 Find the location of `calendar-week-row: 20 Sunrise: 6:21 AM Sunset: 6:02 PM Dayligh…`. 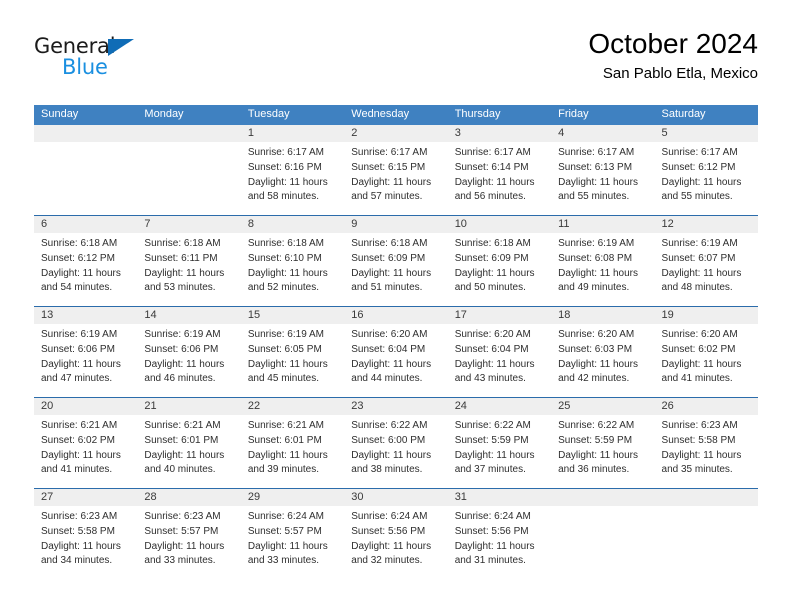

calendar-week-row: 20 Sunrise: 6:21 AM Sunset: 6:02 PM Dayligh… is located at coordinates (396, 442).